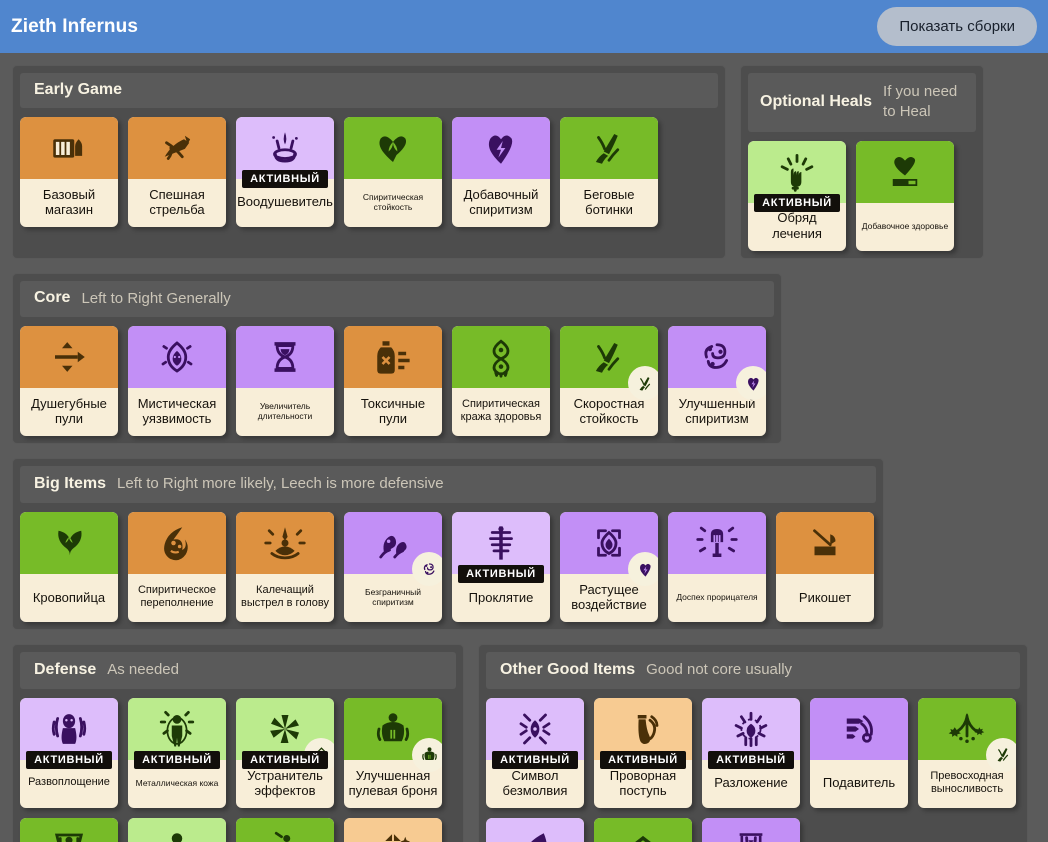 The width and height of the screenshot is (1048, 842). What do you see at coordinates (501, 357) in the screenshot?
I see `spirit-lifesteal-icon` at bounding box center [501, 357].